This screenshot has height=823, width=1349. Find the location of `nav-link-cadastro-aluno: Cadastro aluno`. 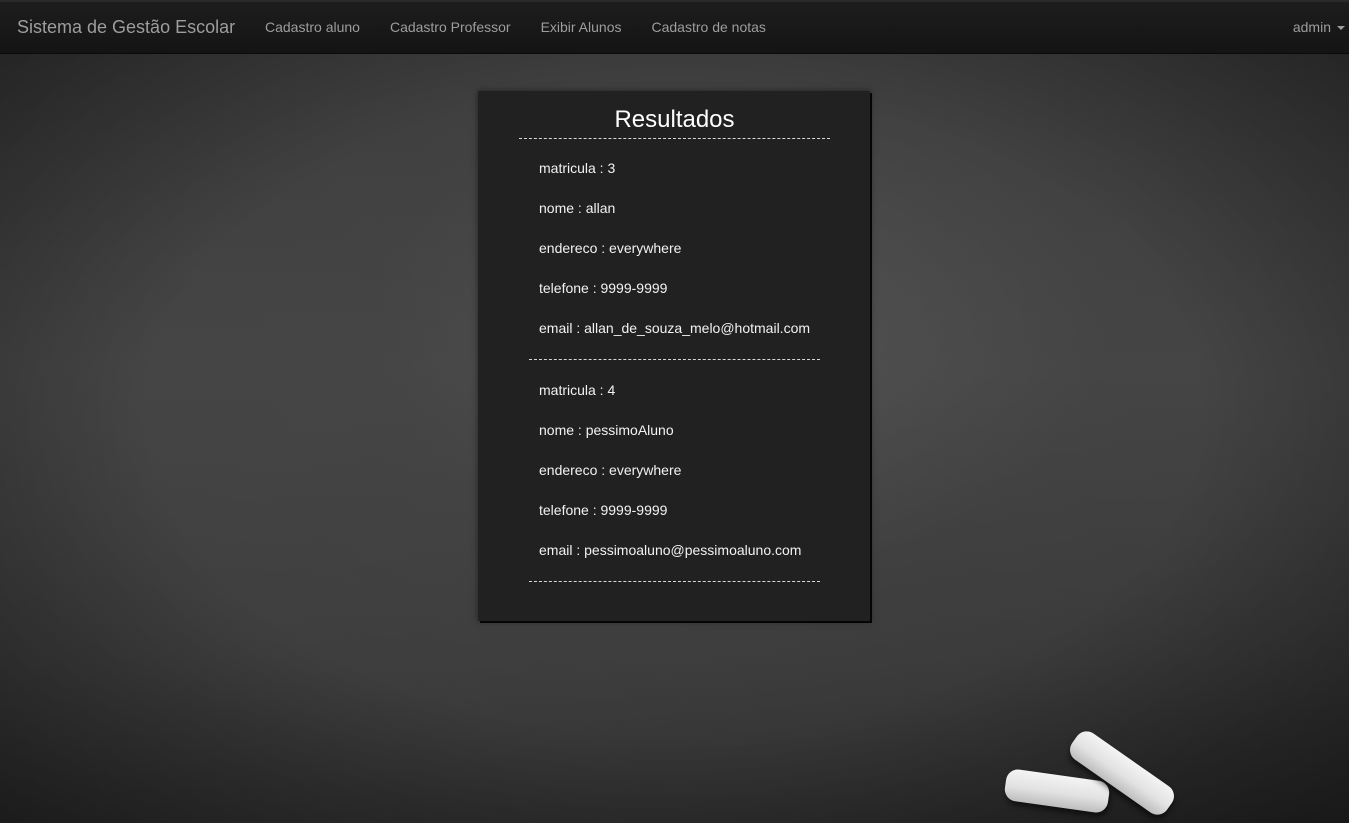

nav-link-cadastro-aluno: Cadastro aluno is located at coordinates (312, 28).